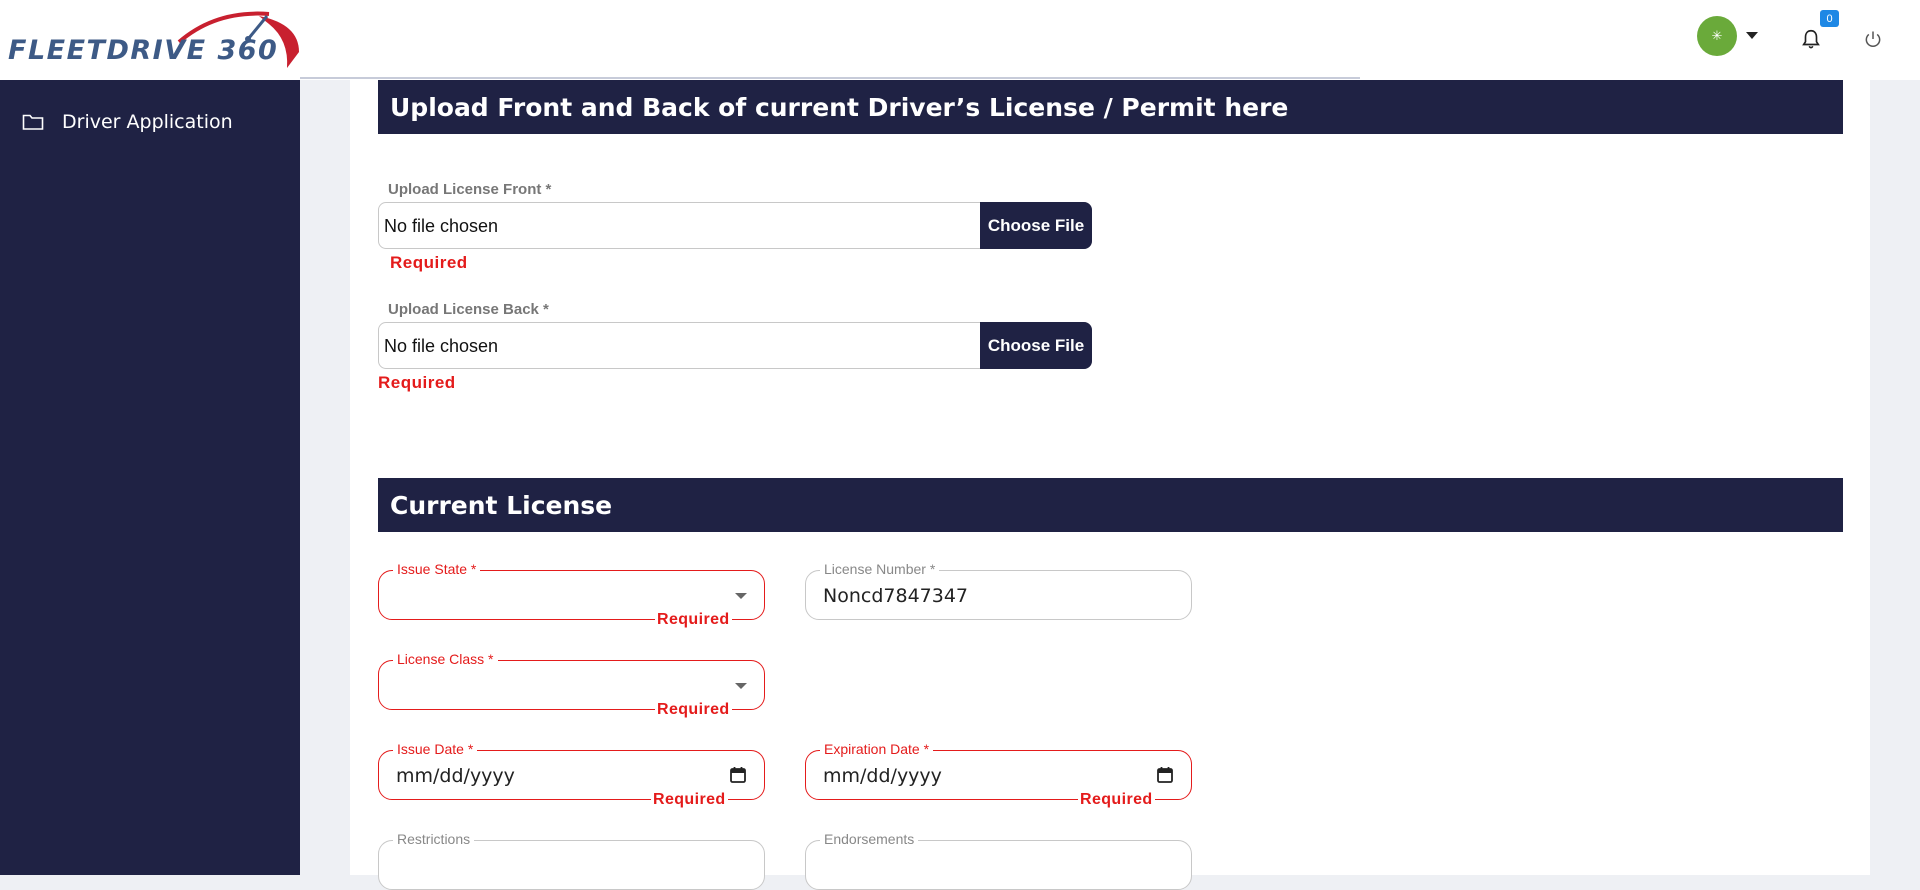  I want to click on issue-date-placeholder: mm/dd/yyyy, so click(455, 776).